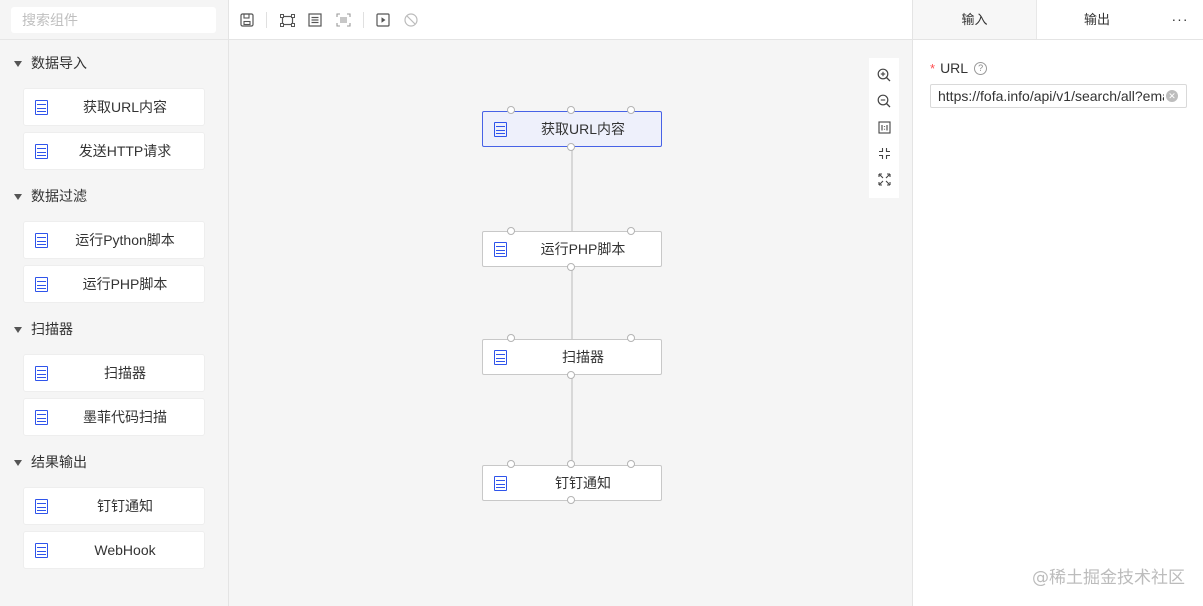  Describe the element at coordinates (124, 107) in the screenshot. I see `component-label: 获取URL内容` at that location.